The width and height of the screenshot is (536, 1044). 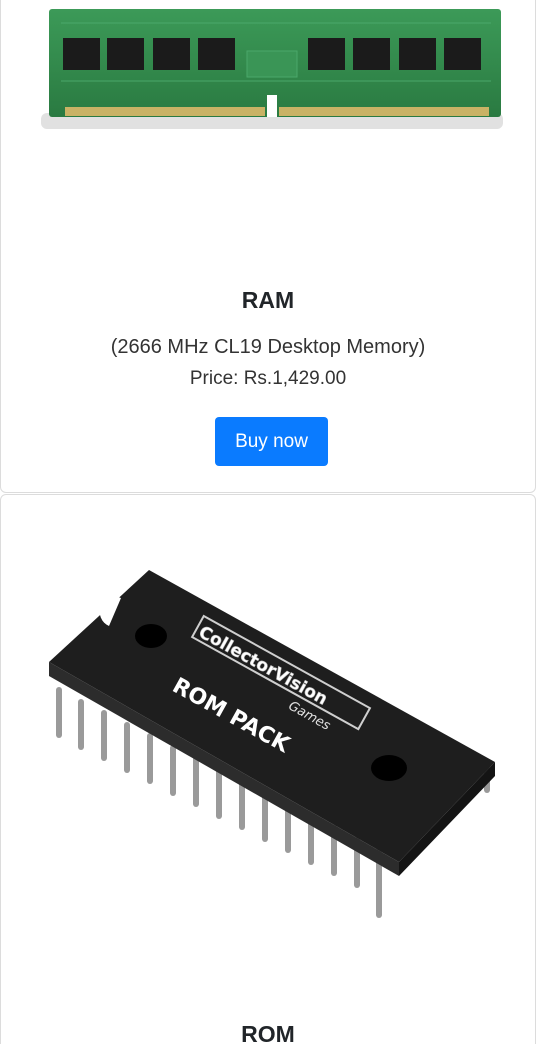 I want to click on product-description: (2666 MHz CL19 Desktop Memory), so click(x=268, y=347).